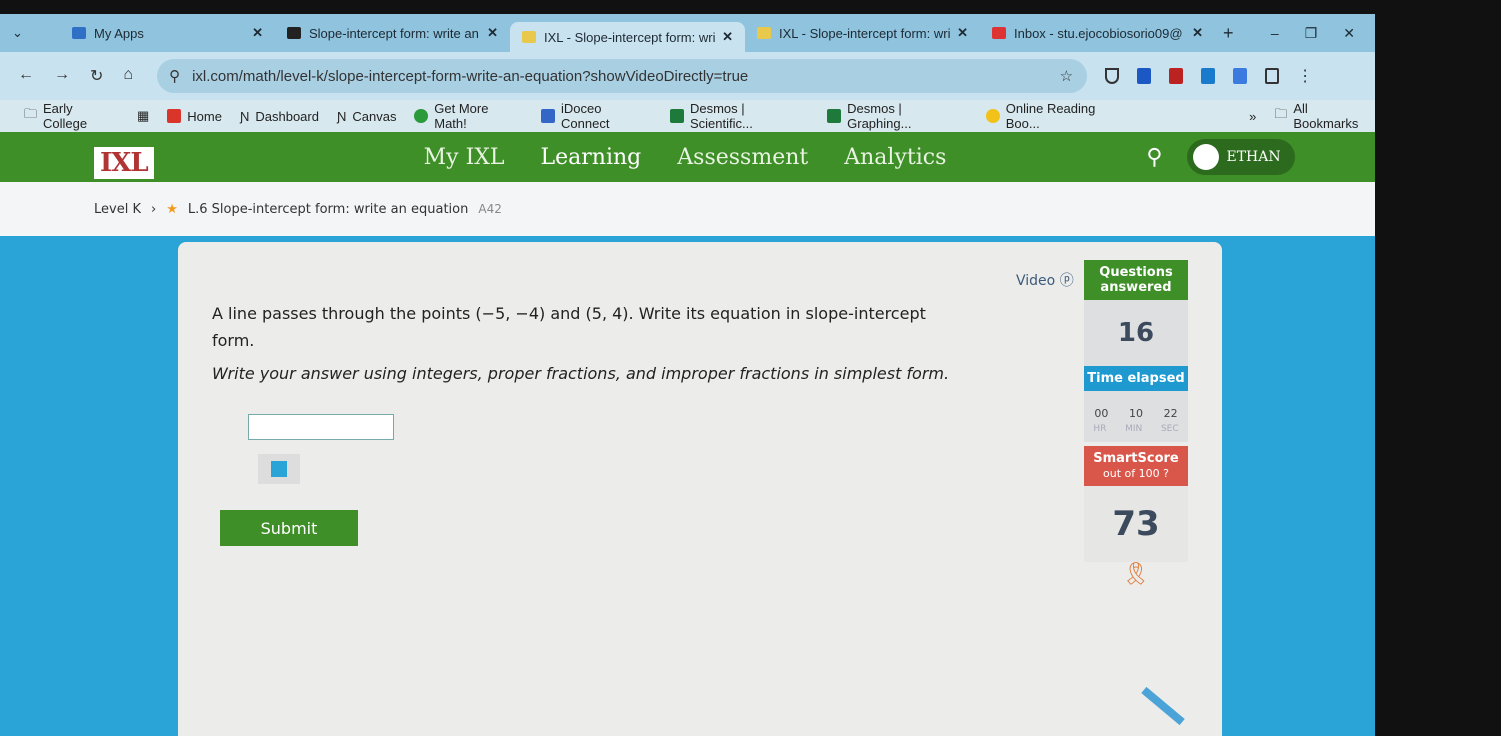 The height and width of the screenshot is (736, 1501). What do you see at coordinates (1036, 281) in the screenshot?
I see `video-label: Video` at bounding box center [1036, 281].